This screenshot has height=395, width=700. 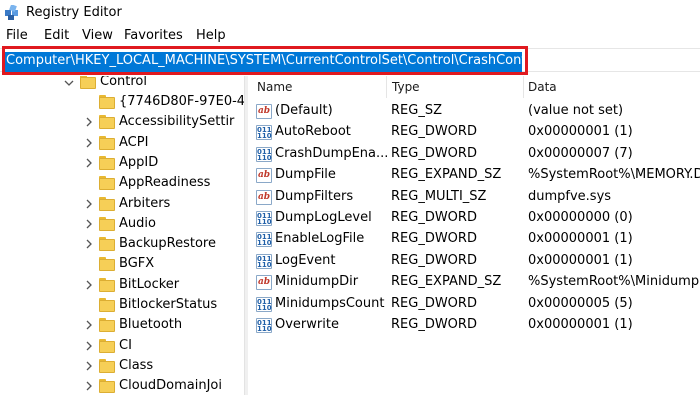 I want to click on tree-item-label: BitLocker, so click(x=149, y=284).